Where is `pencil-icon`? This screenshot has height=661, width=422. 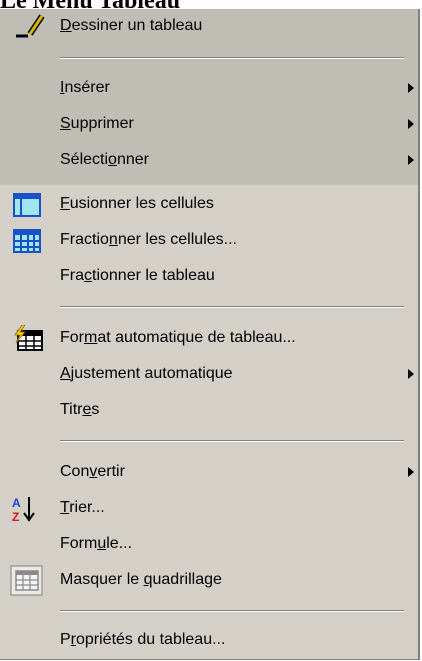 pencil-icon is located at coordinates (30, 26).